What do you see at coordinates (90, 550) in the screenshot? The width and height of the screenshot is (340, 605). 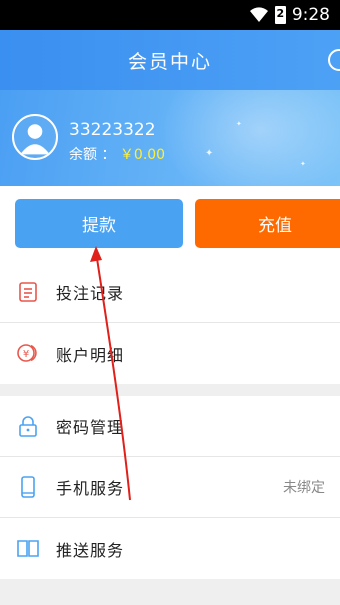 I see `menu-label: 推送服务` at bounding box center [90, 550].